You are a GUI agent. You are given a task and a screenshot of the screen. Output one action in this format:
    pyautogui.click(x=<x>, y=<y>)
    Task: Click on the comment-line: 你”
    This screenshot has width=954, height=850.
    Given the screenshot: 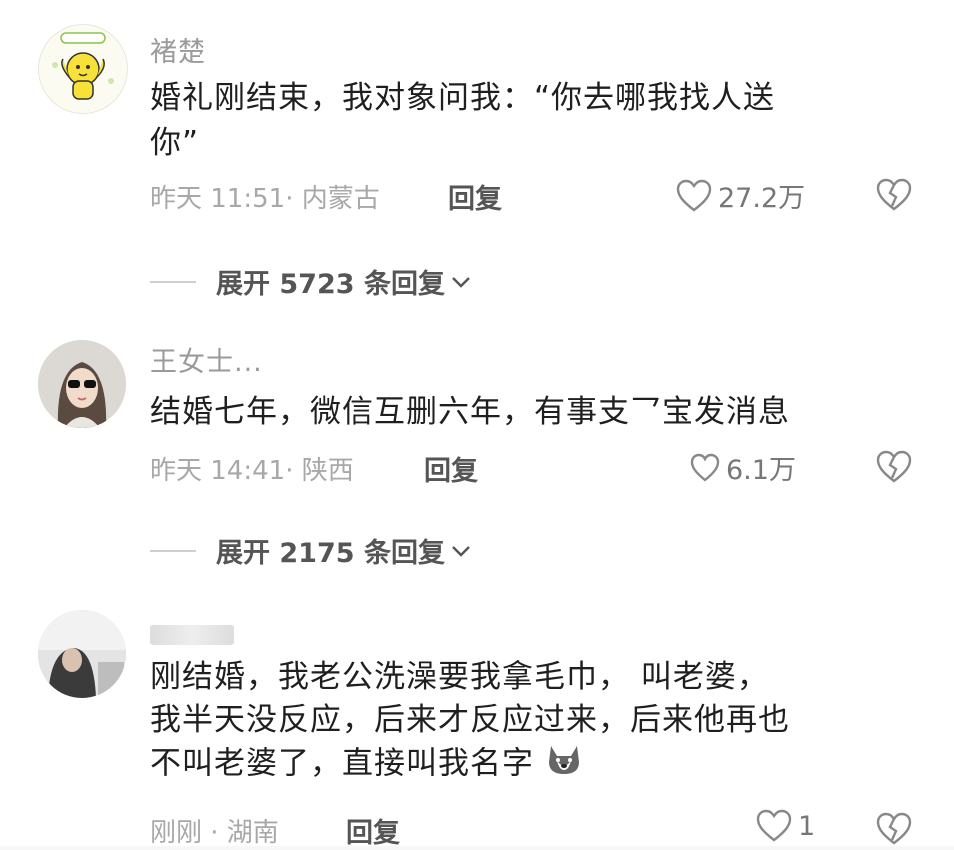 What is the action you would take?
    pyautogui.click(x=175, y=143)
    